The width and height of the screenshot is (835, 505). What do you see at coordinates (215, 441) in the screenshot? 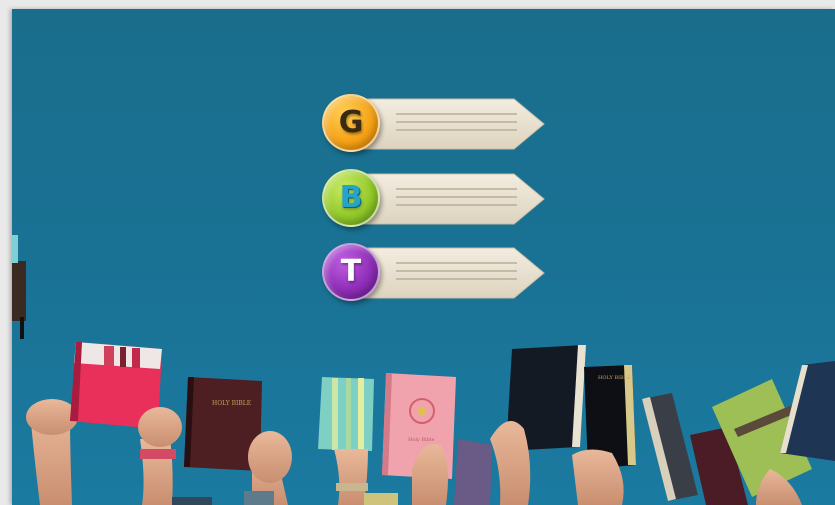
I see `book-burgundy: HOLY BIBLE` at bounding box center [215, 441].